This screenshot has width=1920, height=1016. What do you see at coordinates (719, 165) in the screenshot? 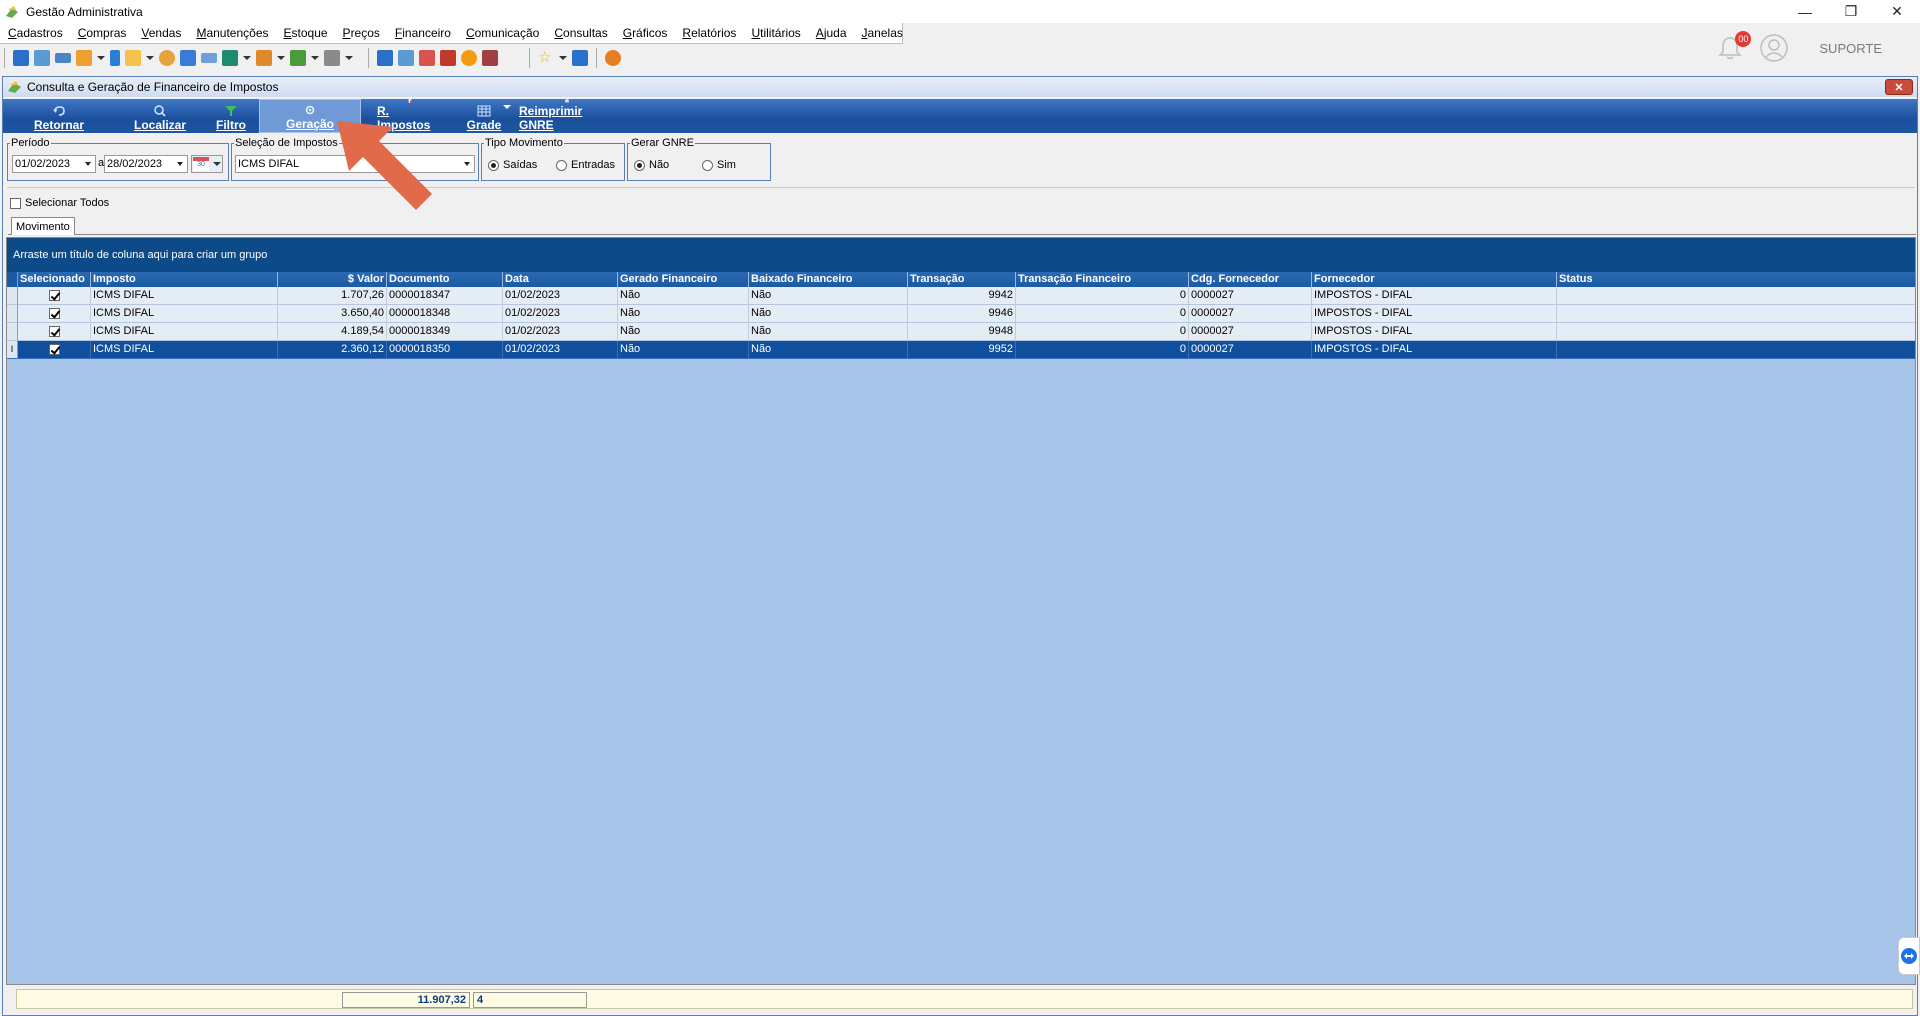
I see `gnre-sim-radio: Sim` at bounding box center [719, 165].